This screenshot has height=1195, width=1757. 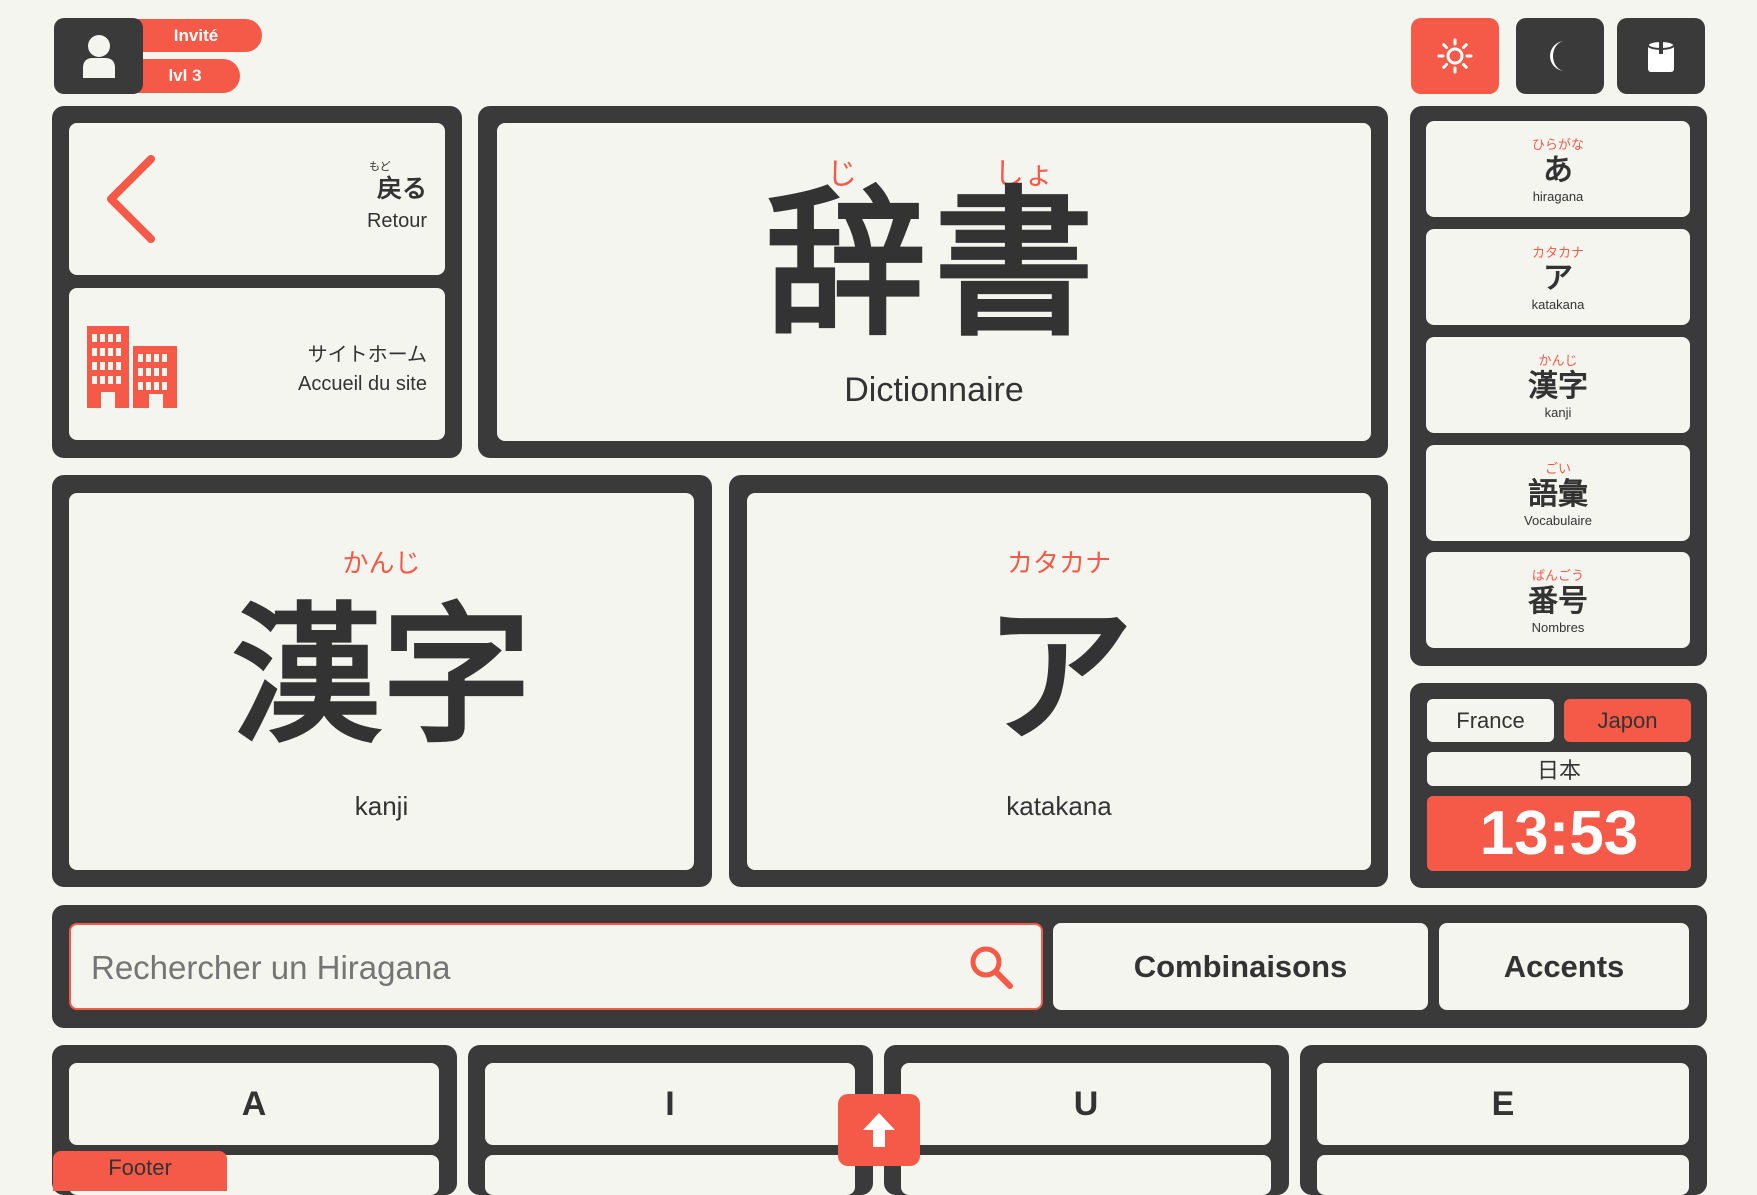 I want to click on home-jp-label: サイトホーム, so click(x=367, y=354).